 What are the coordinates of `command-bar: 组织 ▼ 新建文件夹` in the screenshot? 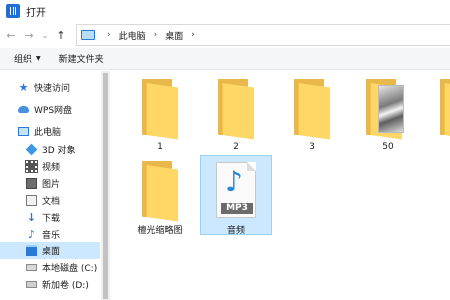 It's located at (225, 59).